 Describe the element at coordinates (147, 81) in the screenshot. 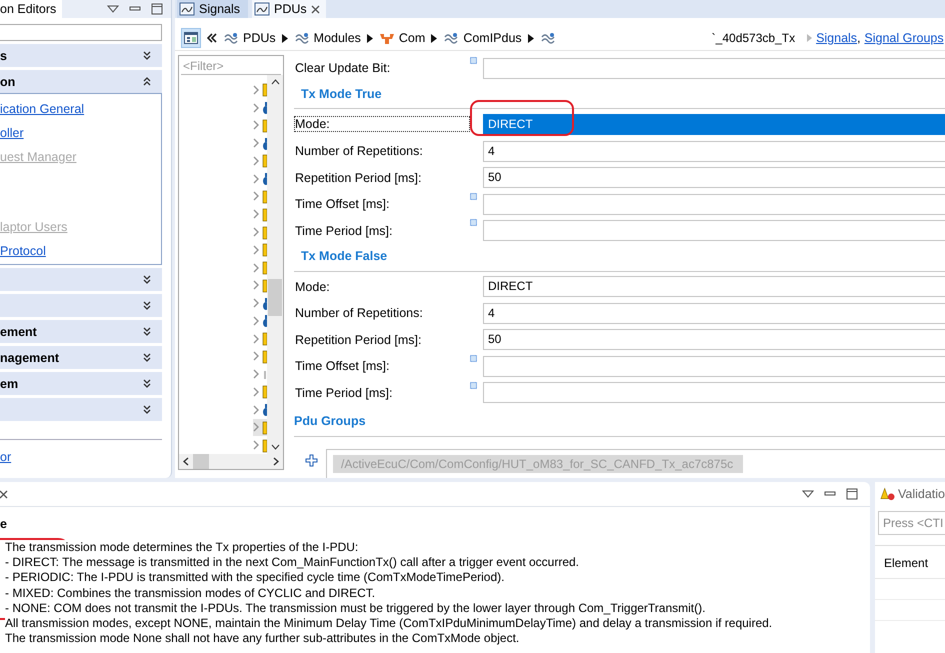

I see `collapse-icon` at that location.